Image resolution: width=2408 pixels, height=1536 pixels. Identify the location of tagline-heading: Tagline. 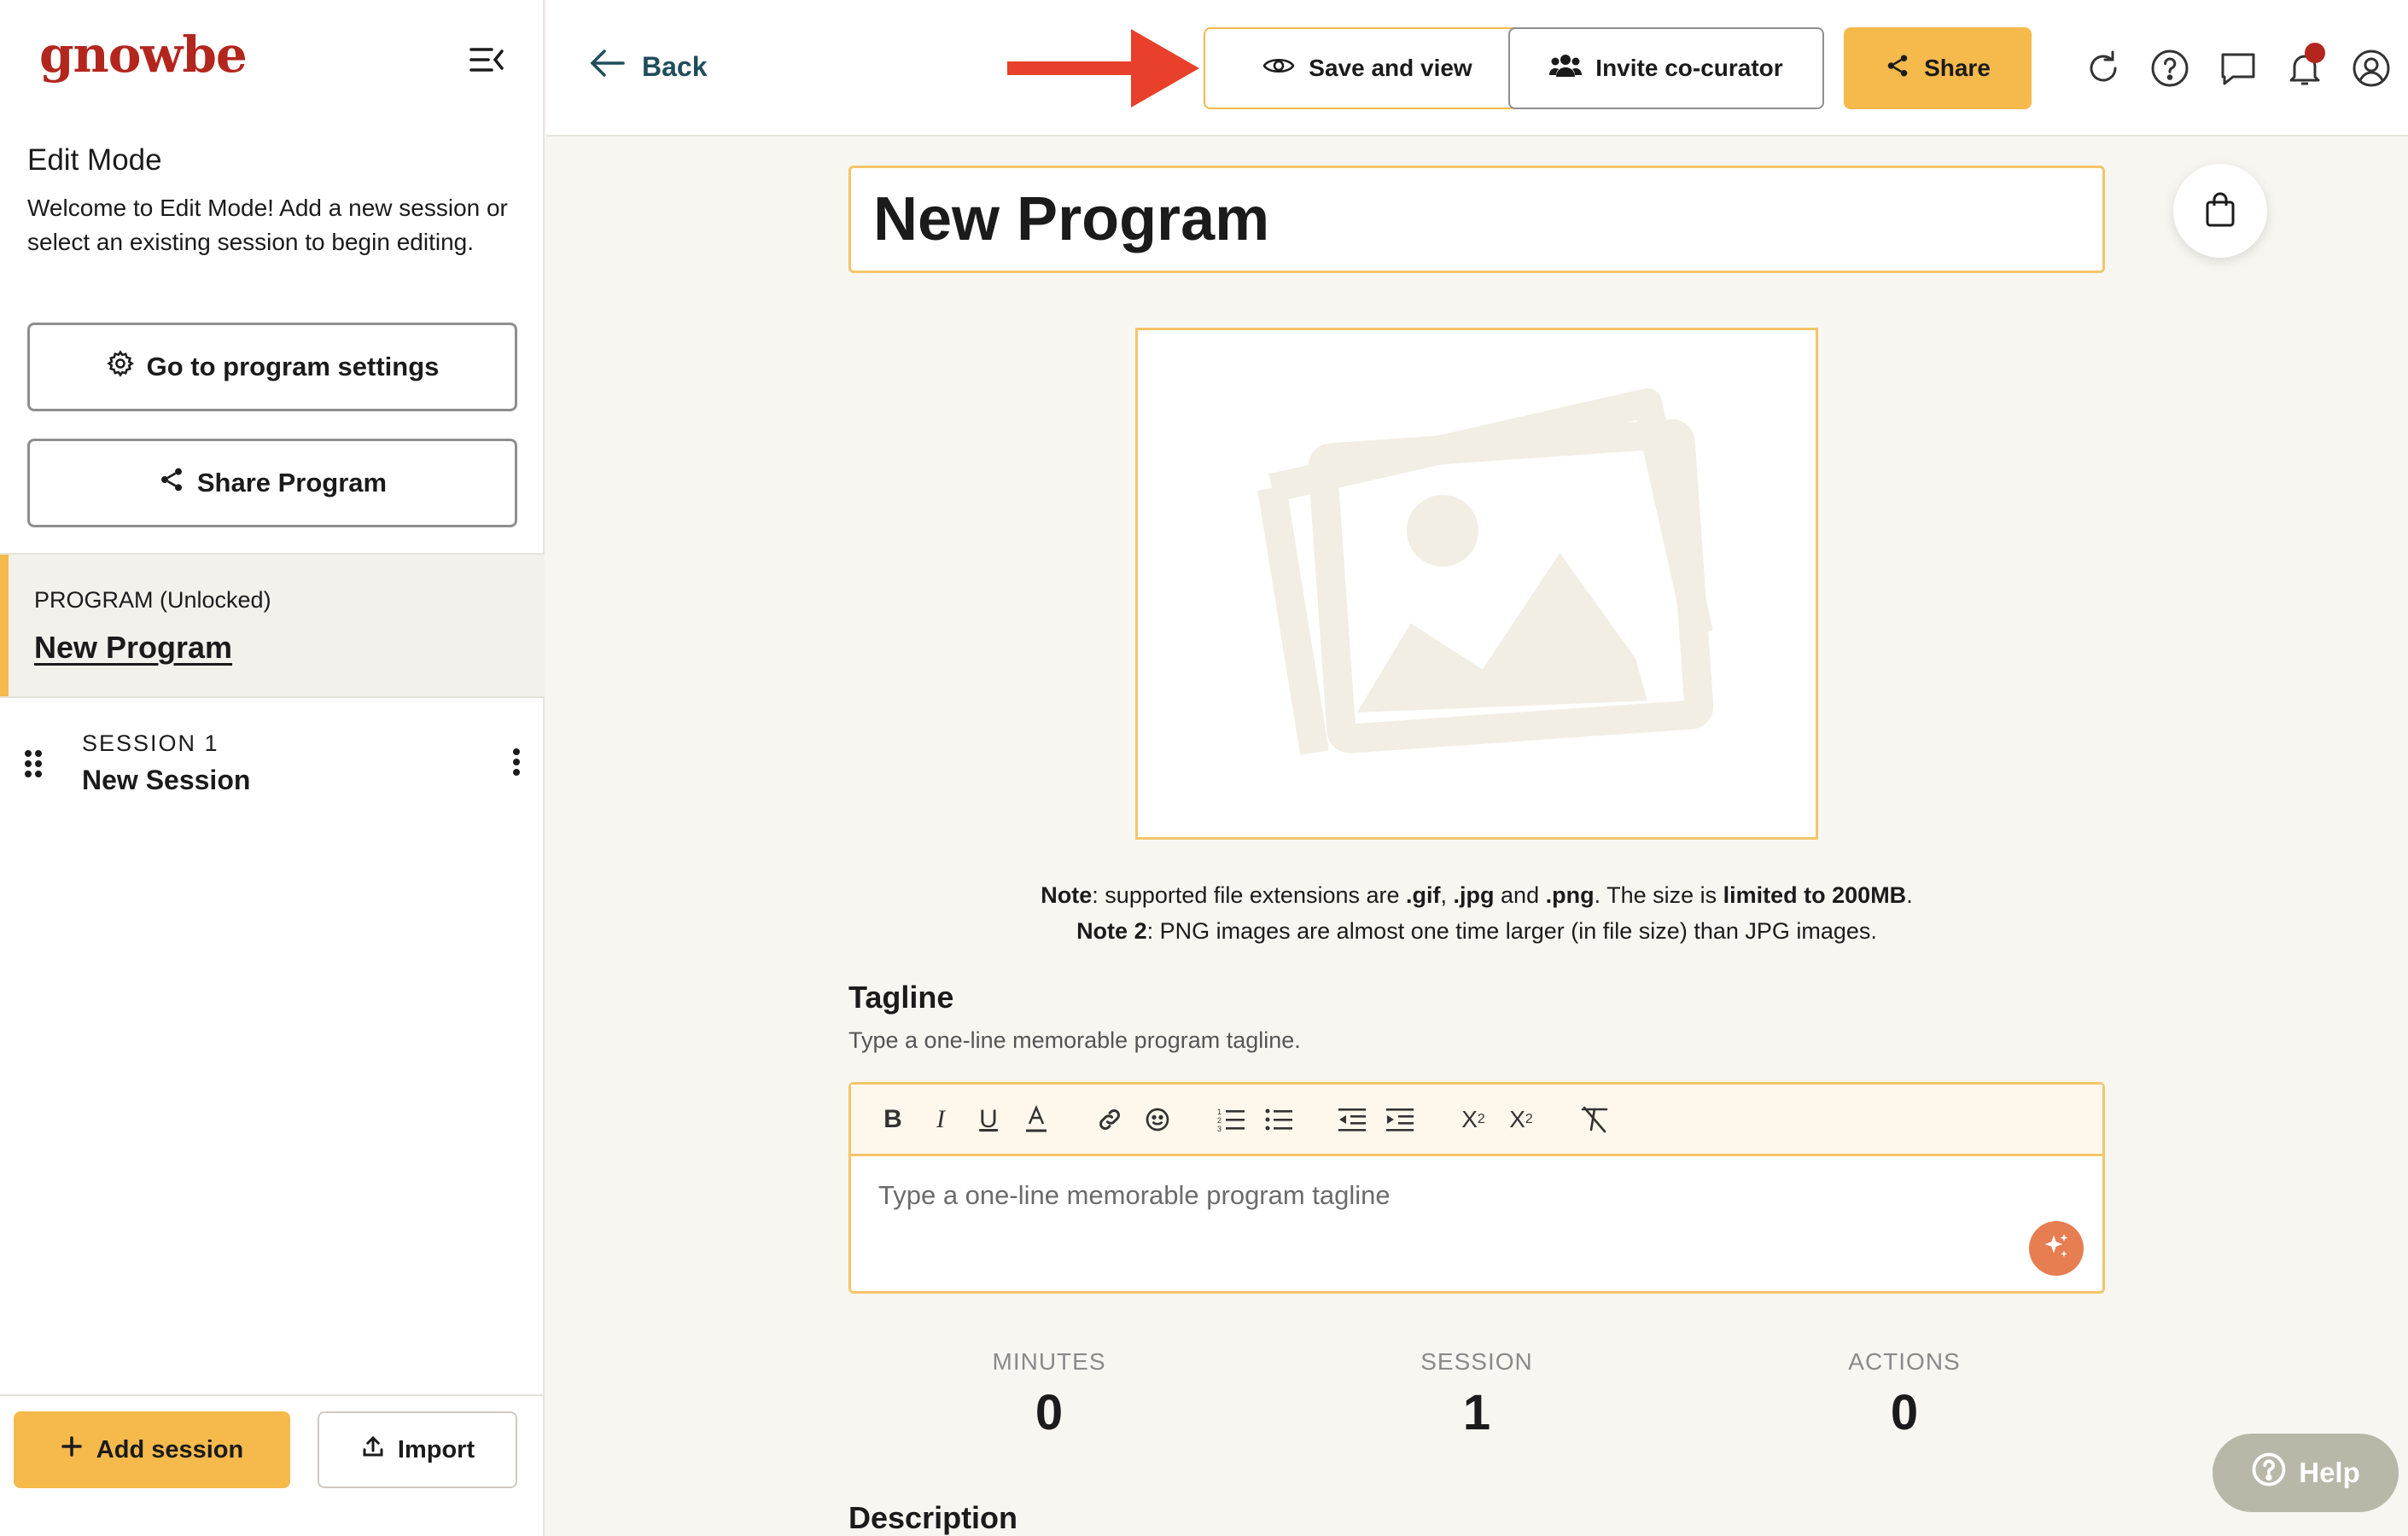
(901, 998).